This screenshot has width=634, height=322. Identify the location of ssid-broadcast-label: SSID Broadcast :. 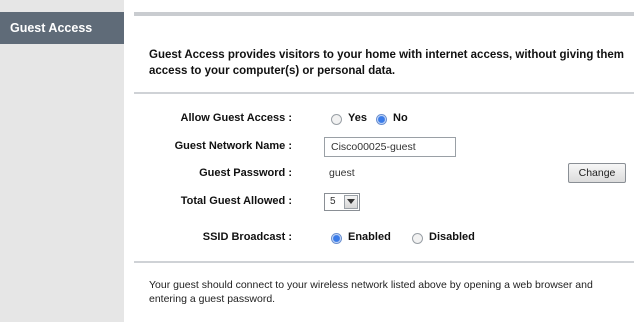
(247, 237).